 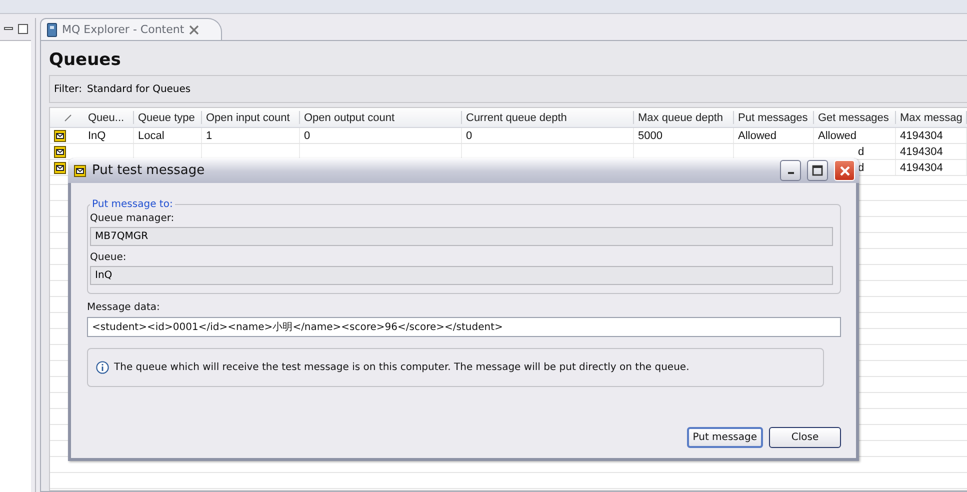 What do you see at coordinates (68, 118) in the screenshot?
I see `pencil-icon` at bounding box center [68, 118].